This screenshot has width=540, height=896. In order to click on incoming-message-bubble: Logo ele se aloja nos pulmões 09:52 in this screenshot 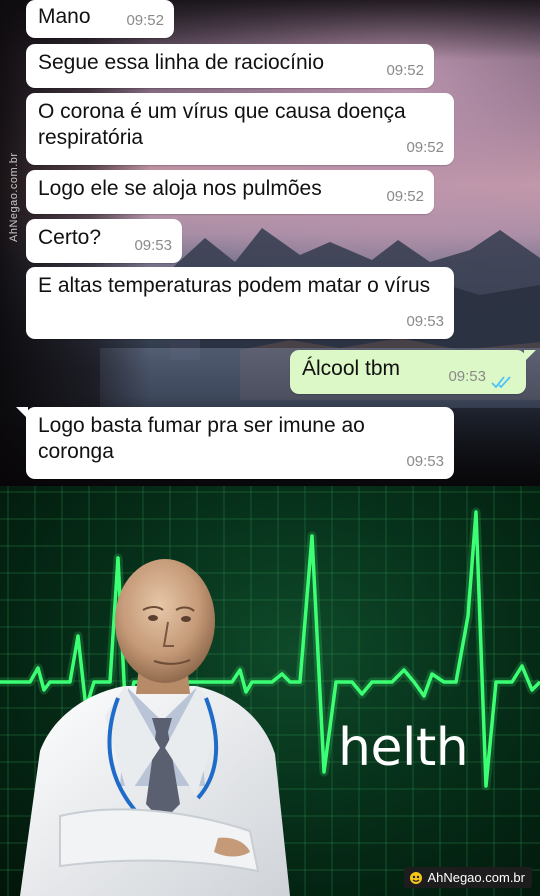, I will do `click(230, 192)`.